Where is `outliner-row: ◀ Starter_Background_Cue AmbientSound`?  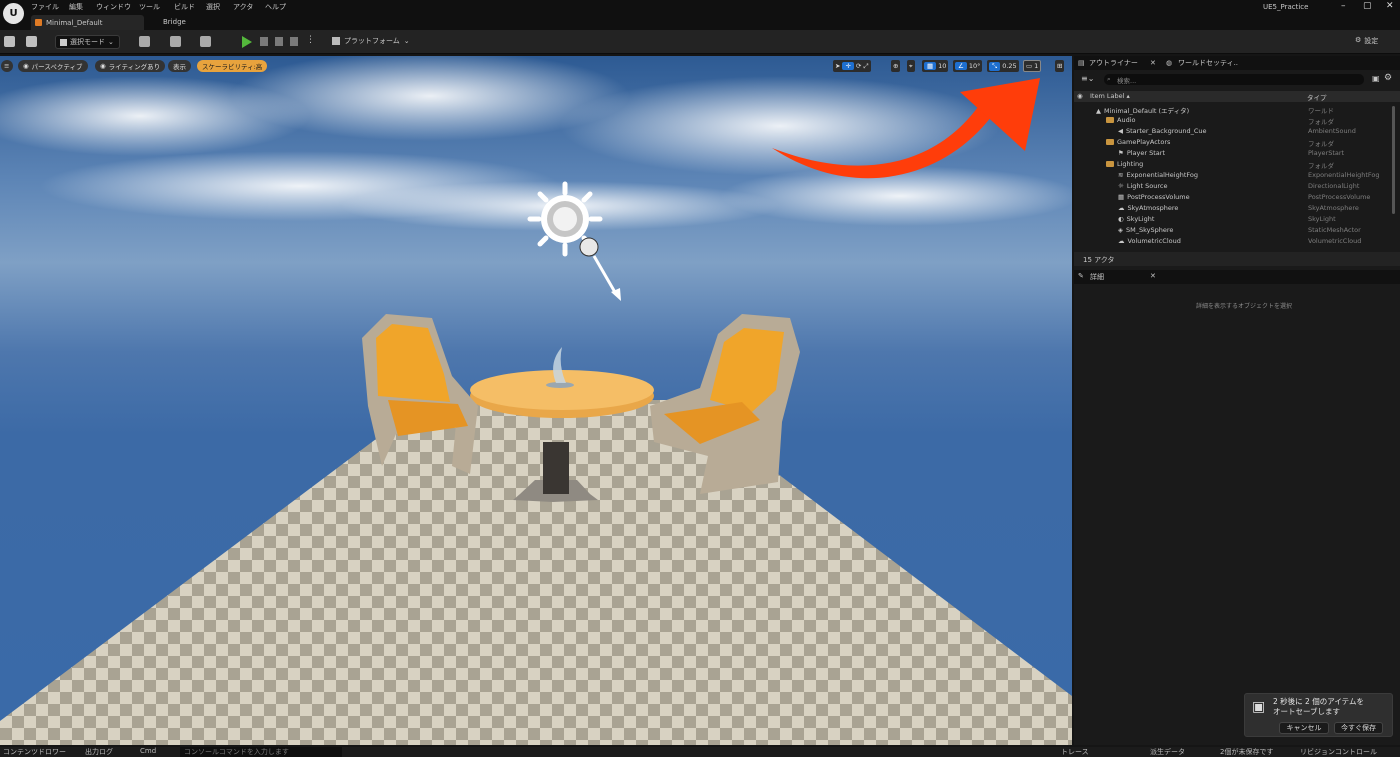 outliner-row: ◀ Starter_Background_Cue AmbientSound is located at coordinates (1232, 131).